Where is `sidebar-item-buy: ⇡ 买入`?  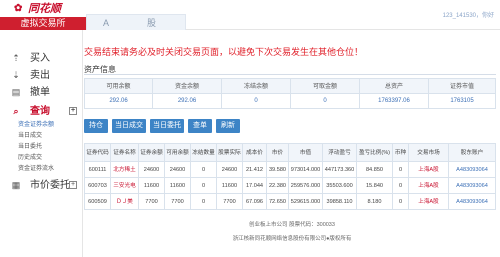
sidebar-item-buy: ⇡ 买入 is located at coordinates (41, 58).